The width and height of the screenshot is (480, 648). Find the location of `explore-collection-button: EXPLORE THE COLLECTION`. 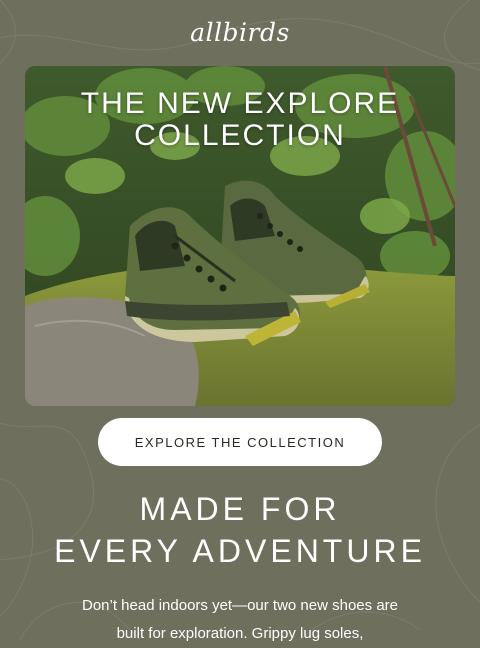

explore-collection-button: EXPLORE THE COLLECTION is located at coordinates (240, 442).